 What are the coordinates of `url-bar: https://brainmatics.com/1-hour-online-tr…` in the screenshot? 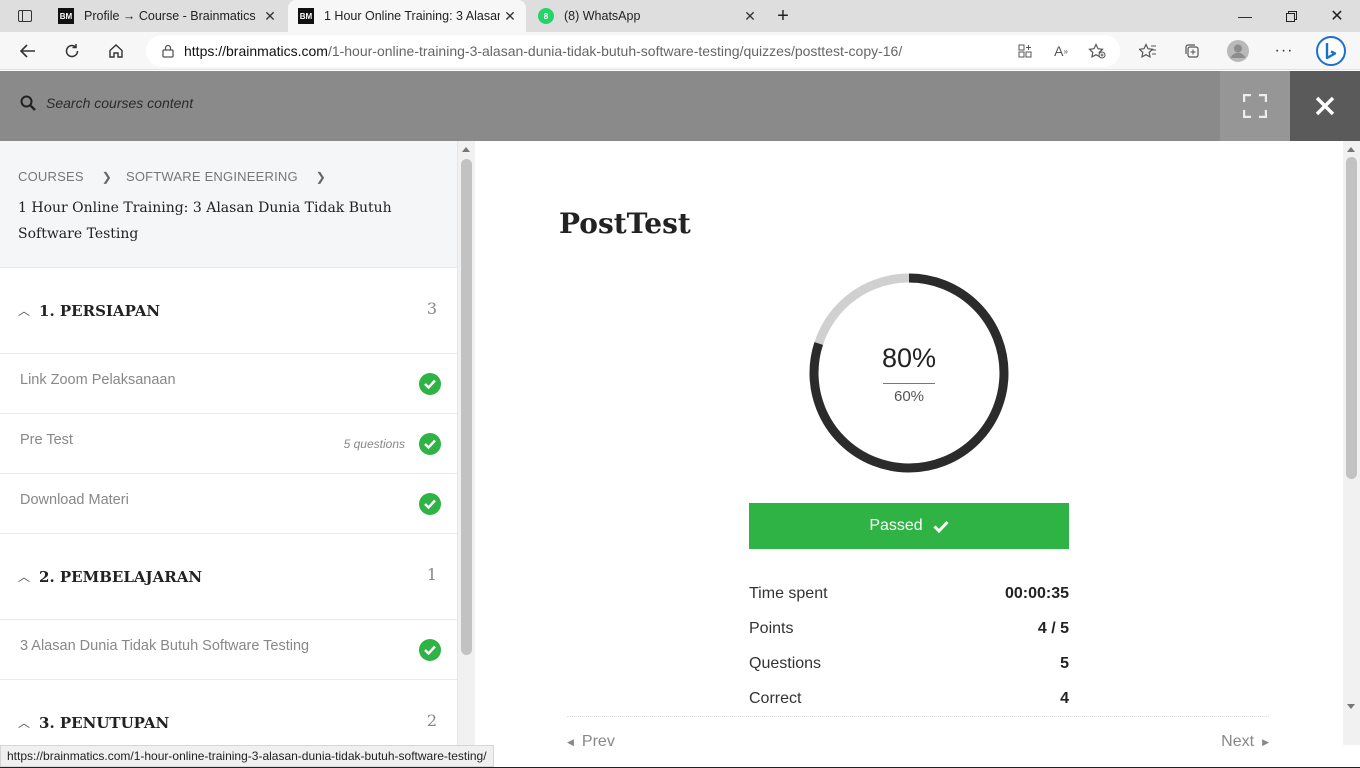 It's located at (633, 51).